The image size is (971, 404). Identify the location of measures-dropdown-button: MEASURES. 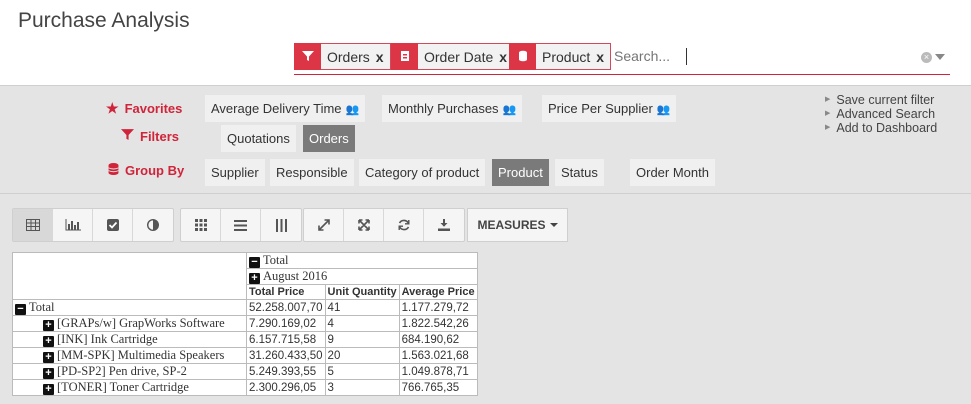
(517, 225).